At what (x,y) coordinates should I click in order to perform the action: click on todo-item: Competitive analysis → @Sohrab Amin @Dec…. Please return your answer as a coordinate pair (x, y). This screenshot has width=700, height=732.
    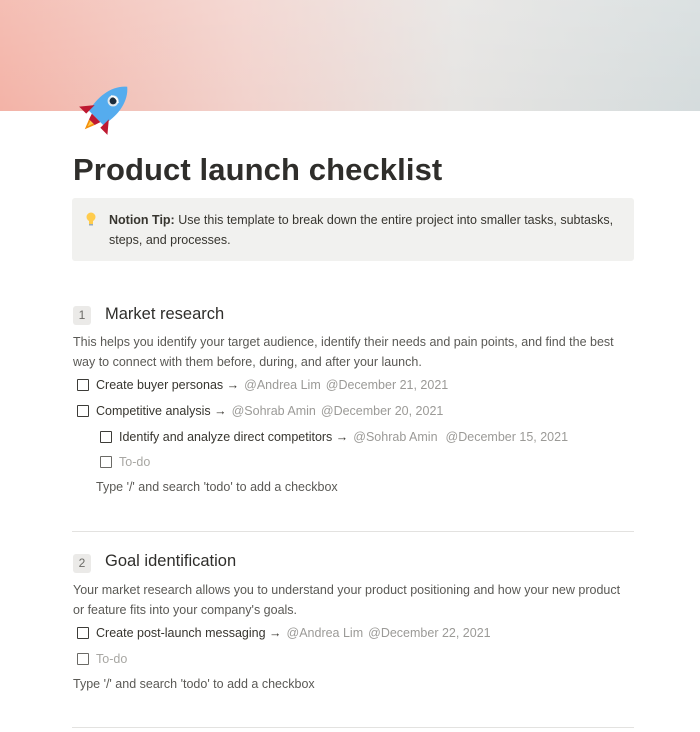
    Looking at the image, I should click on (260, 411).